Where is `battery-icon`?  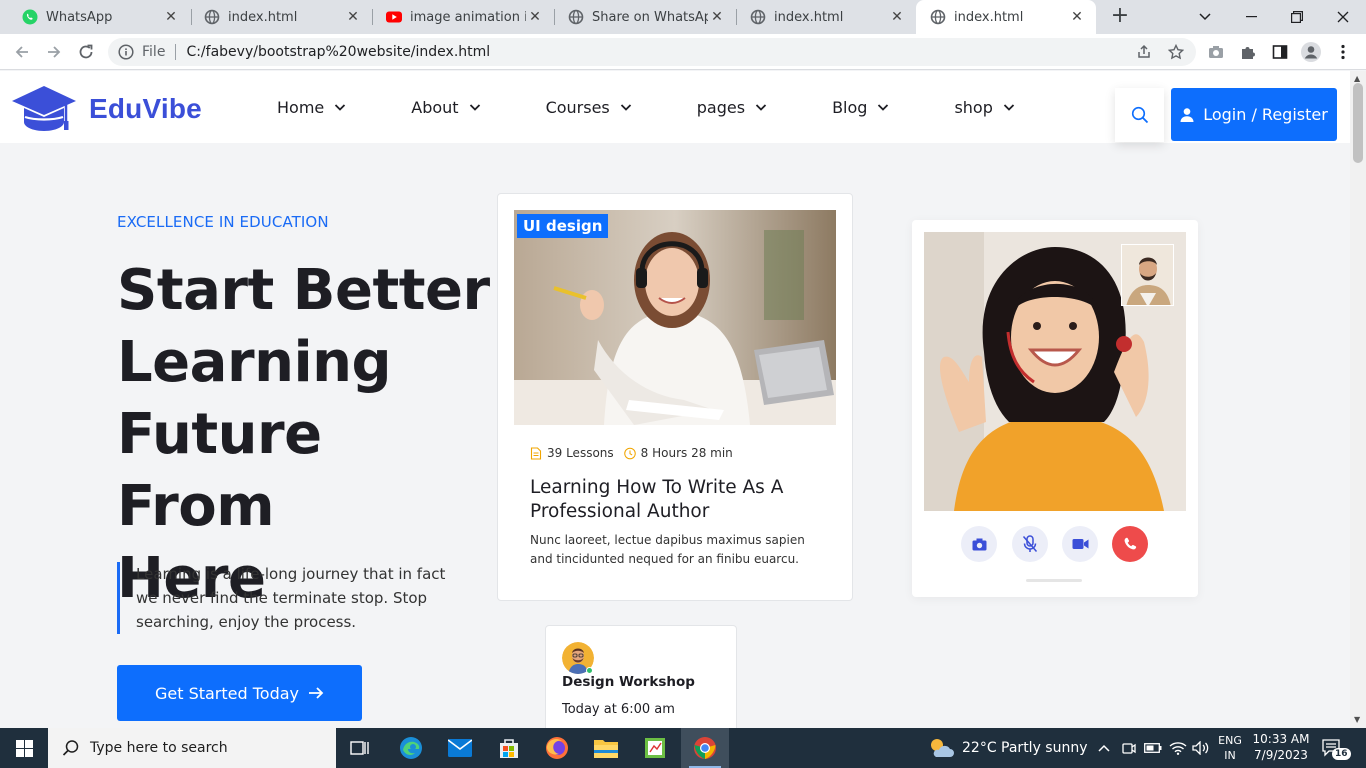
battery-icon is located at coordinates (1153, 748).